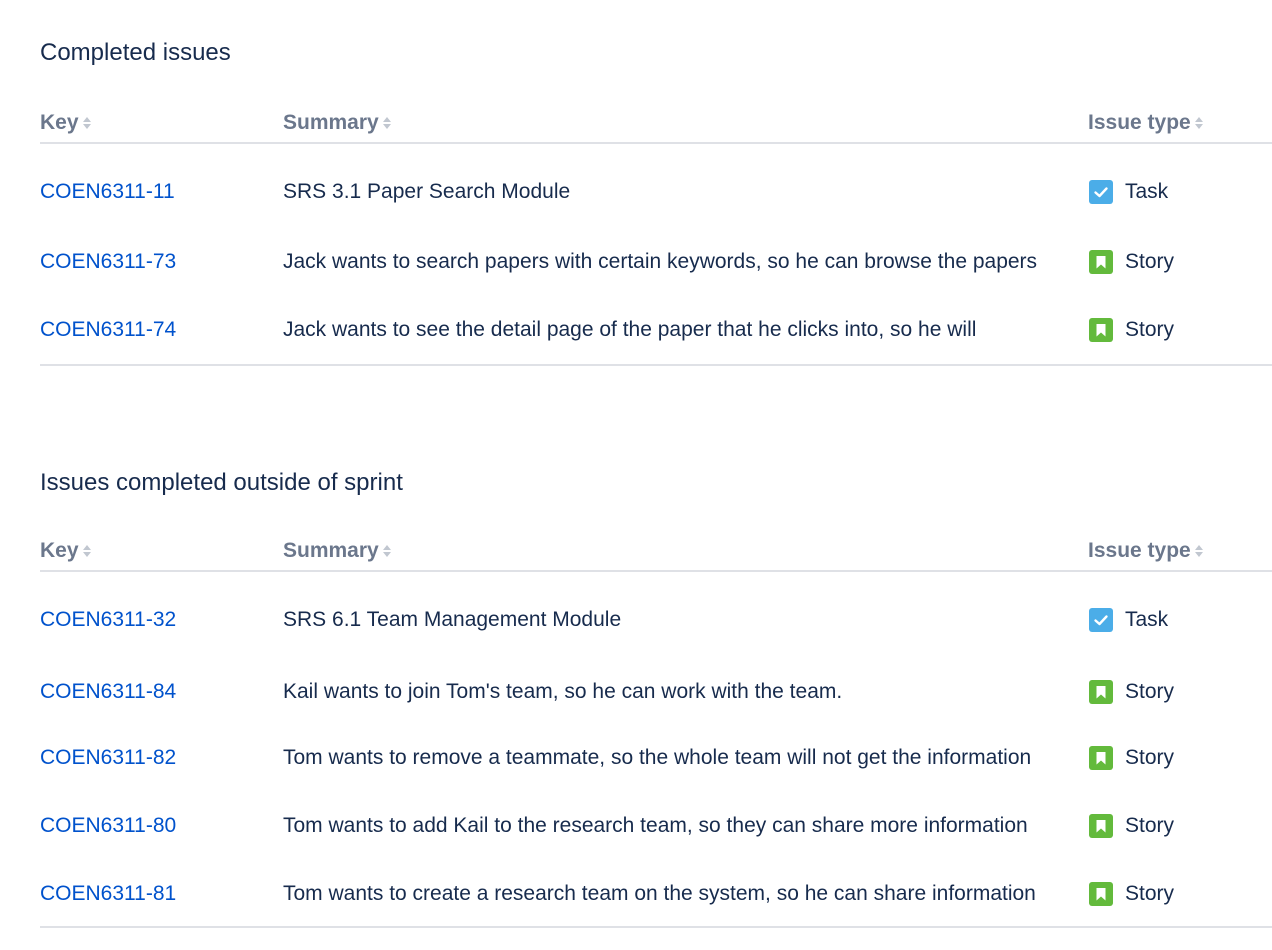 The image size is (1272, 950). Describe the element at coordinates (452, 619) in the screenshot. I see `issue-summary: SRS 6.1 Team Management Module` at that location.